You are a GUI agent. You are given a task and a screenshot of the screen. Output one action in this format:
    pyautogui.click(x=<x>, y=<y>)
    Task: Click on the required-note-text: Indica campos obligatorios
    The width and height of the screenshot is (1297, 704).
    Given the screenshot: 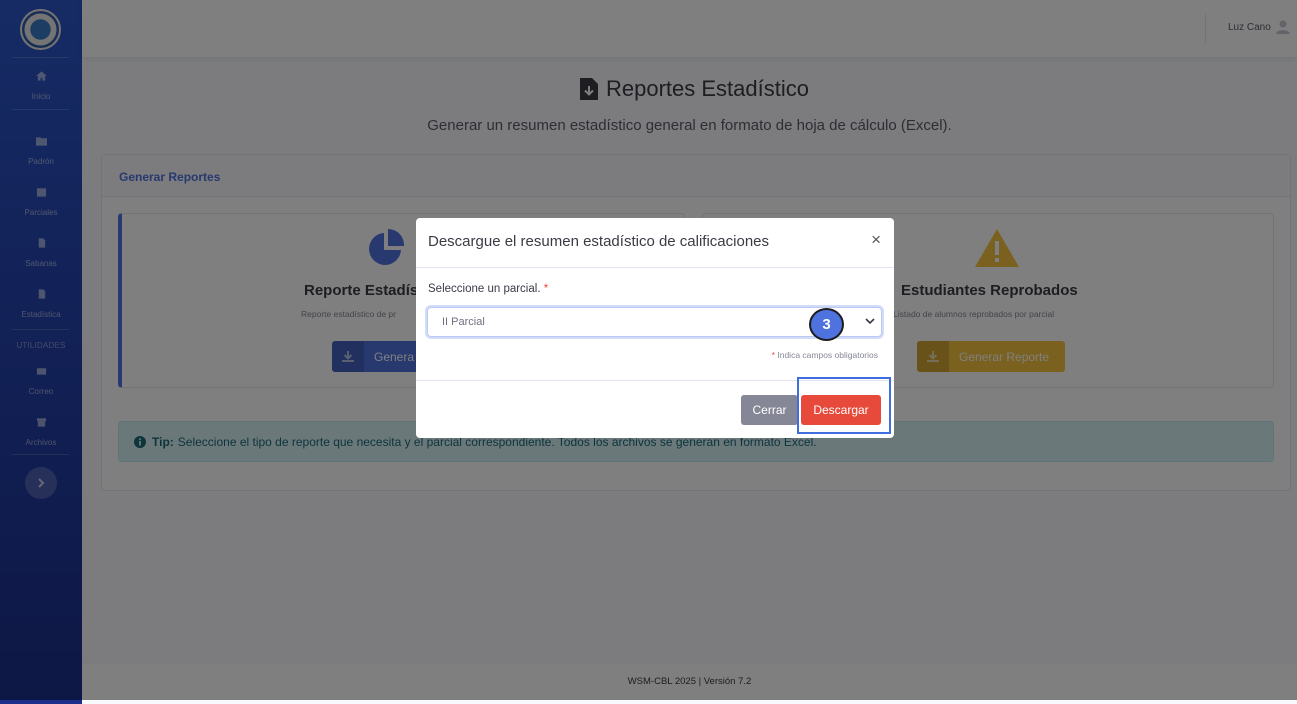 What is the action you would take?
    pyautogui.click(x=827, y=355)
    